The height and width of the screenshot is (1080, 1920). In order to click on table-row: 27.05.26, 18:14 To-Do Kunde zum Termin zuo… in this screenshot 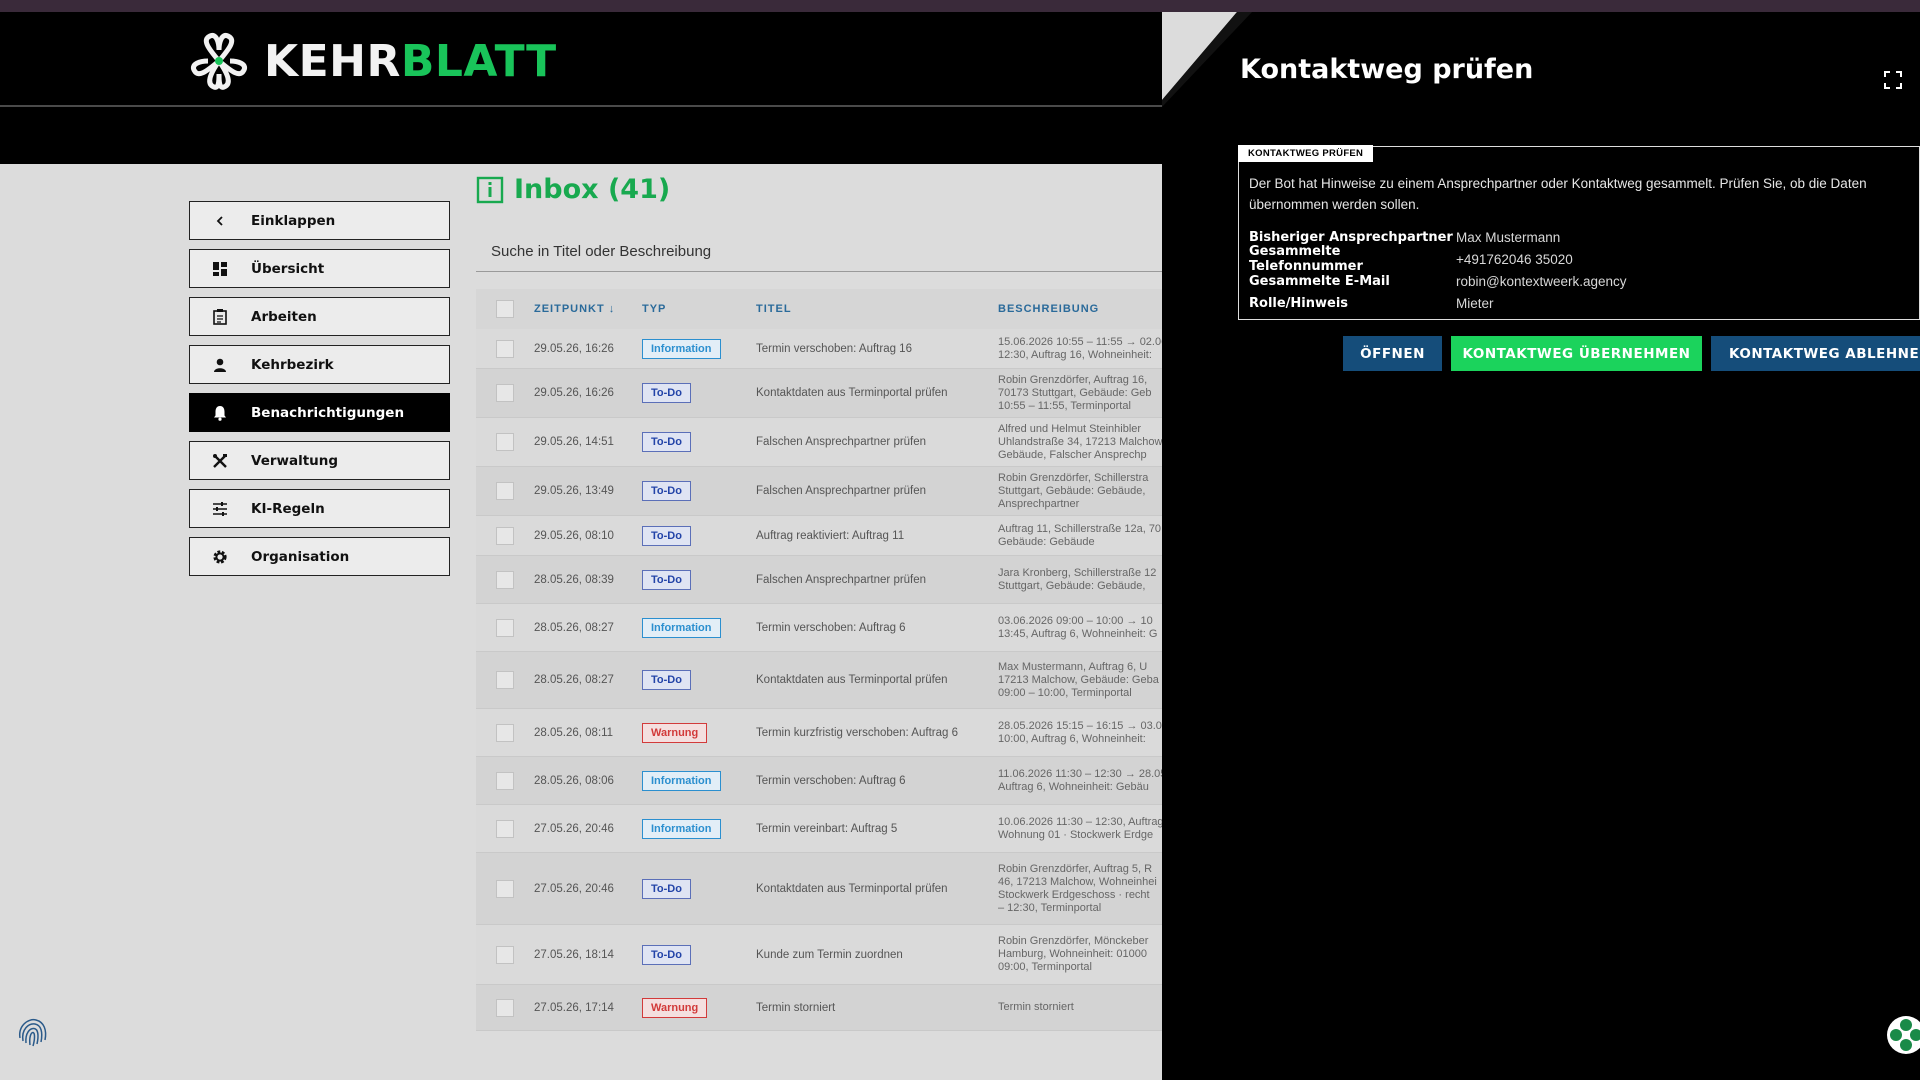, I will do `click(819, 955)`.